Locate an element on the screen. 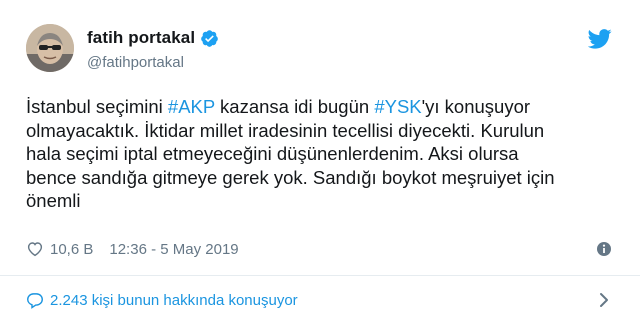 The width and height of the screenshot is (640, 324). verified-badge-icon is located at coordinates (209, 38).